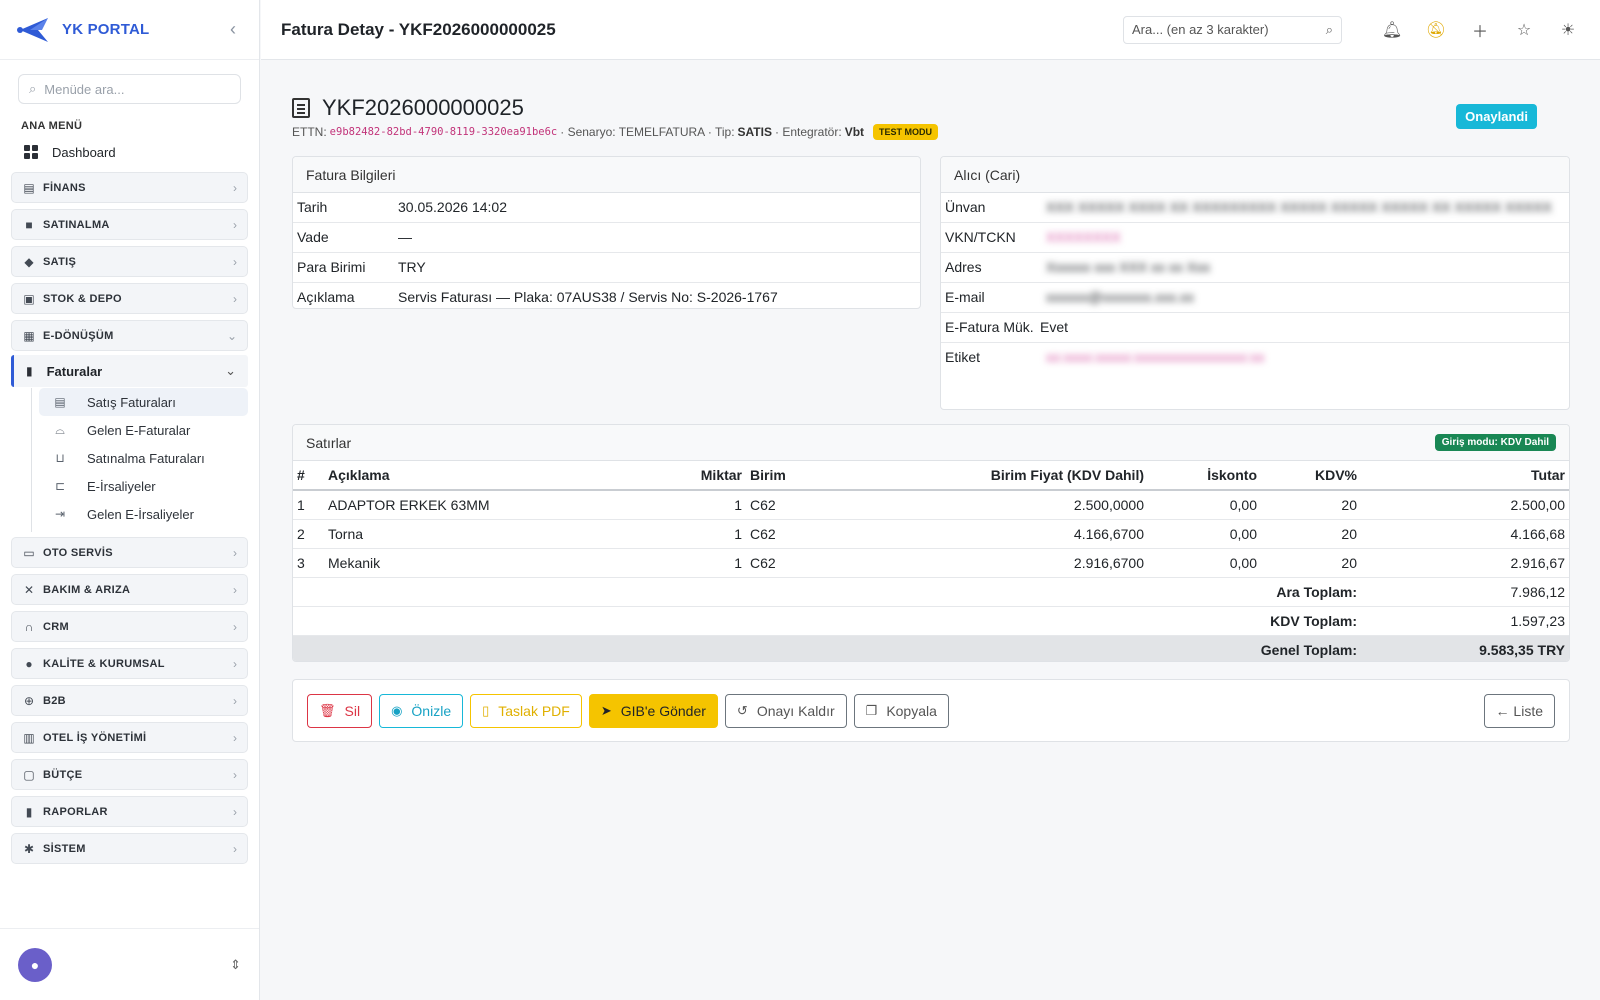 The height and width of the screenshot is (1000, 1600). Describe the element at coordinates (121, 486) in the screenshot. I see `sidebar-item-label: E-İrsaliyeler` at that location.